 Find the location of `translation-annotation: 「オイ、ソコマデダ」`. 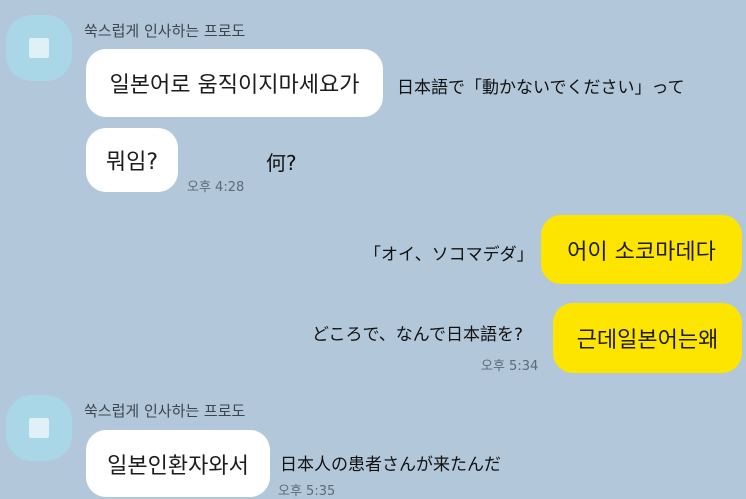

translation-annotation: 「オイ、ソコマデダ」 is located at coordinates (449, 255).